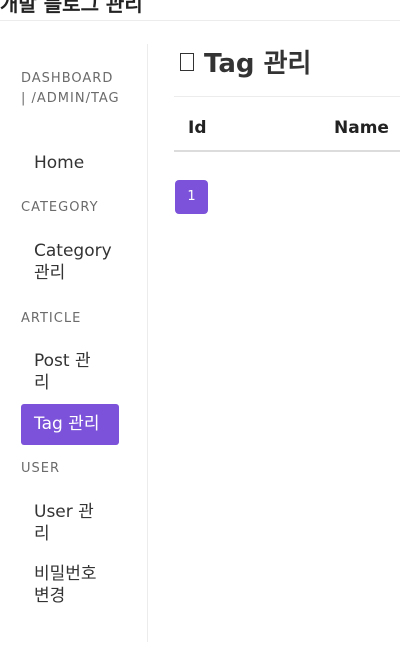 This screenshot has width=400, height=651. Describe the element at coordinates (361, 128) in the screenshot. I see `column-header-name: Name` at that location.